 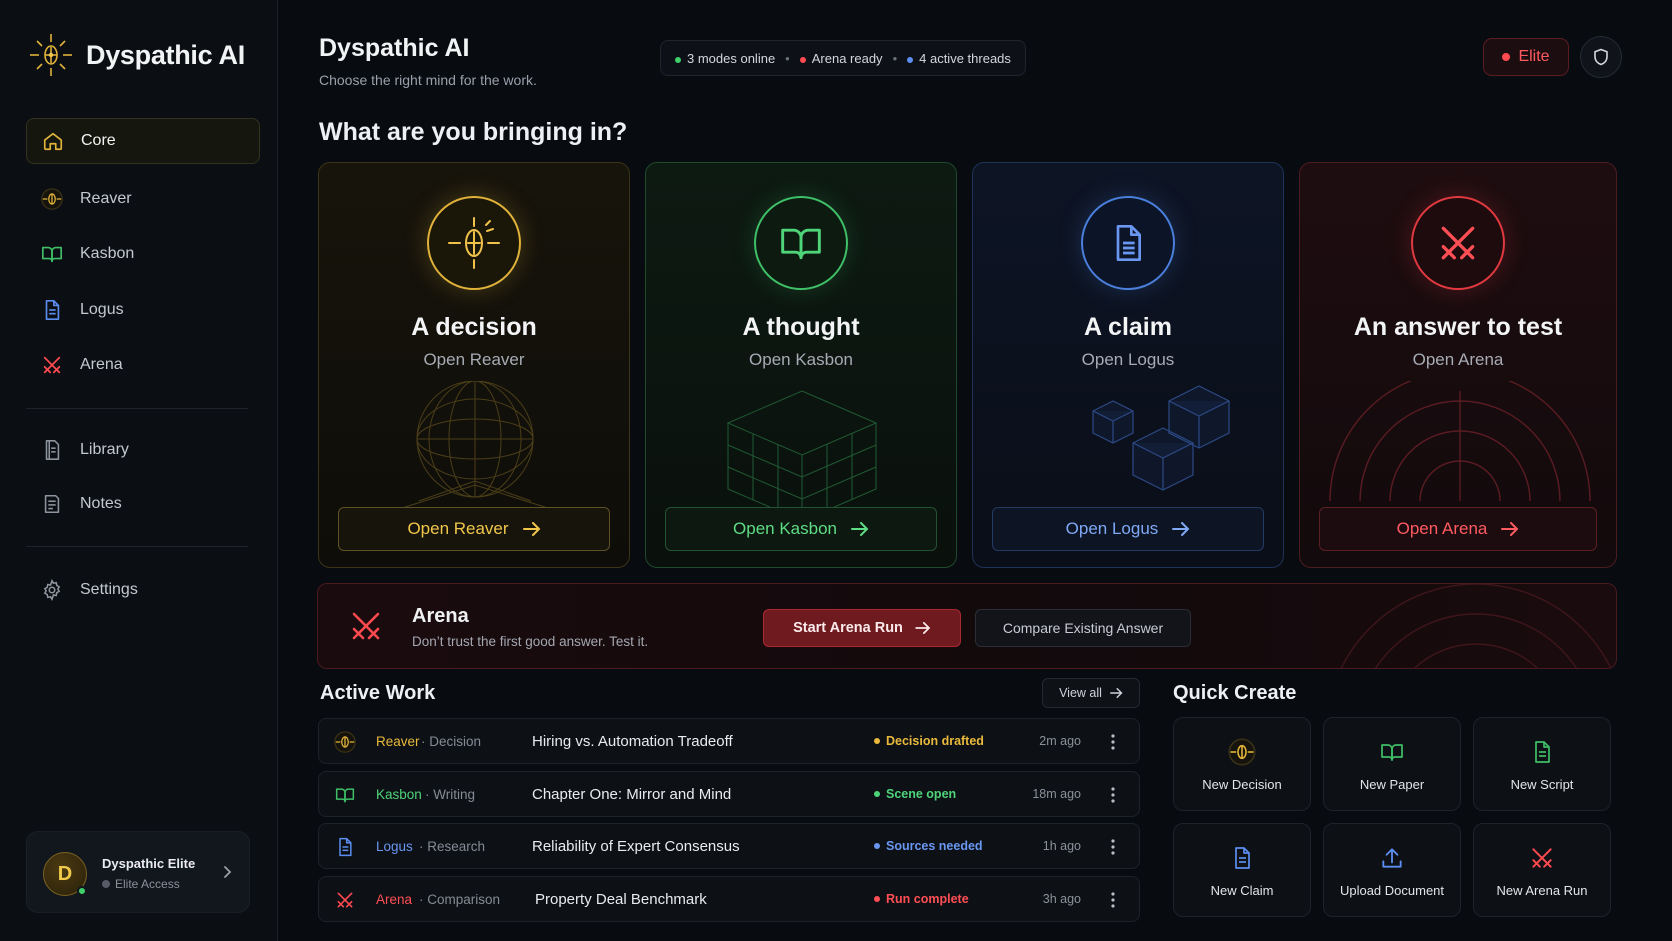 I want to click on sidebar-item-library: Library, so click(x=143, y=450).